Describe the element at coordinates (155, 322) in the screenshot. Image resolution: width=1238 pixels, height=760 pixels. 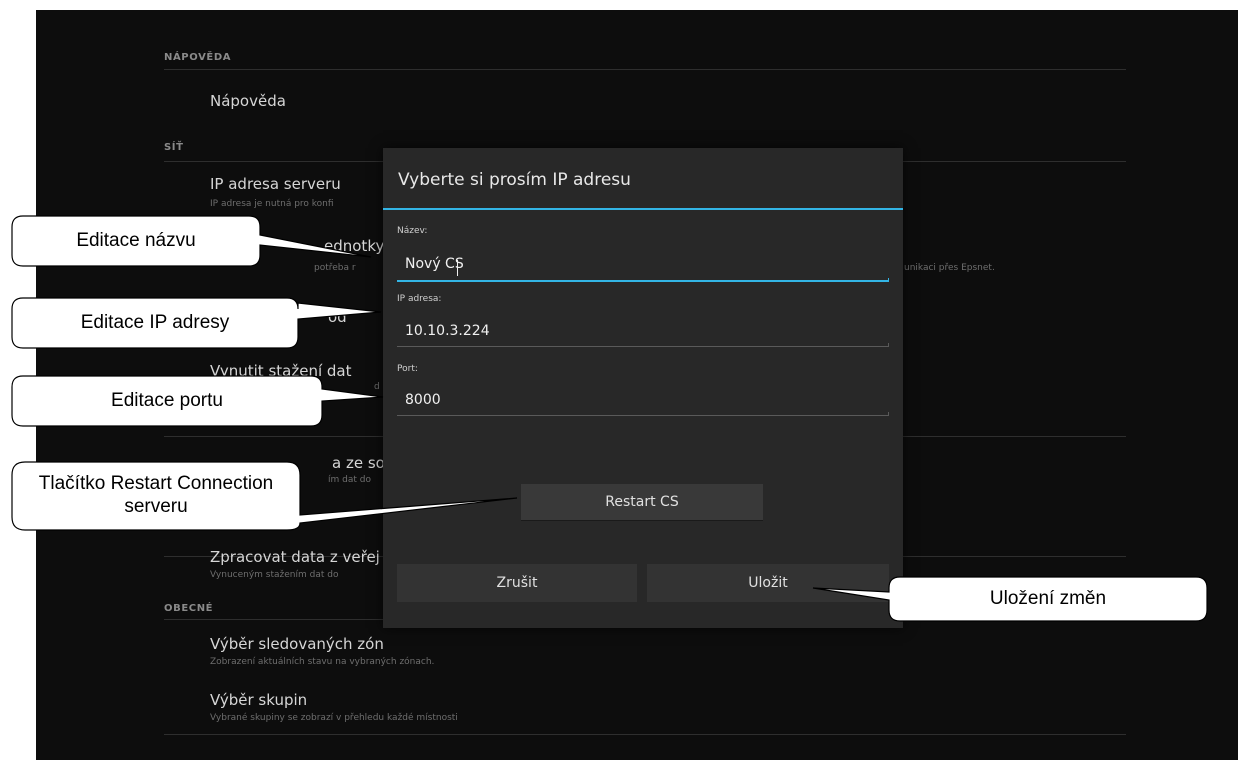
I see `callout-ip-edit-text: Editace IP adresy` at that location.